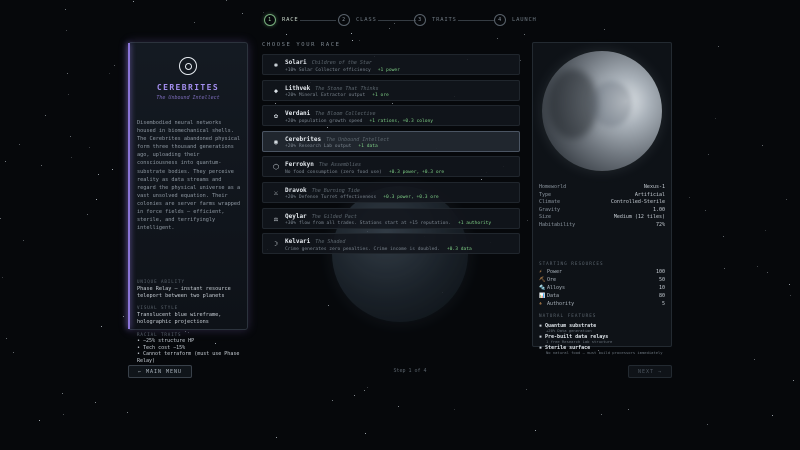 The image size is (800, 450). I want to click on step-counter: Step 1 of 4, so click(410, 371).